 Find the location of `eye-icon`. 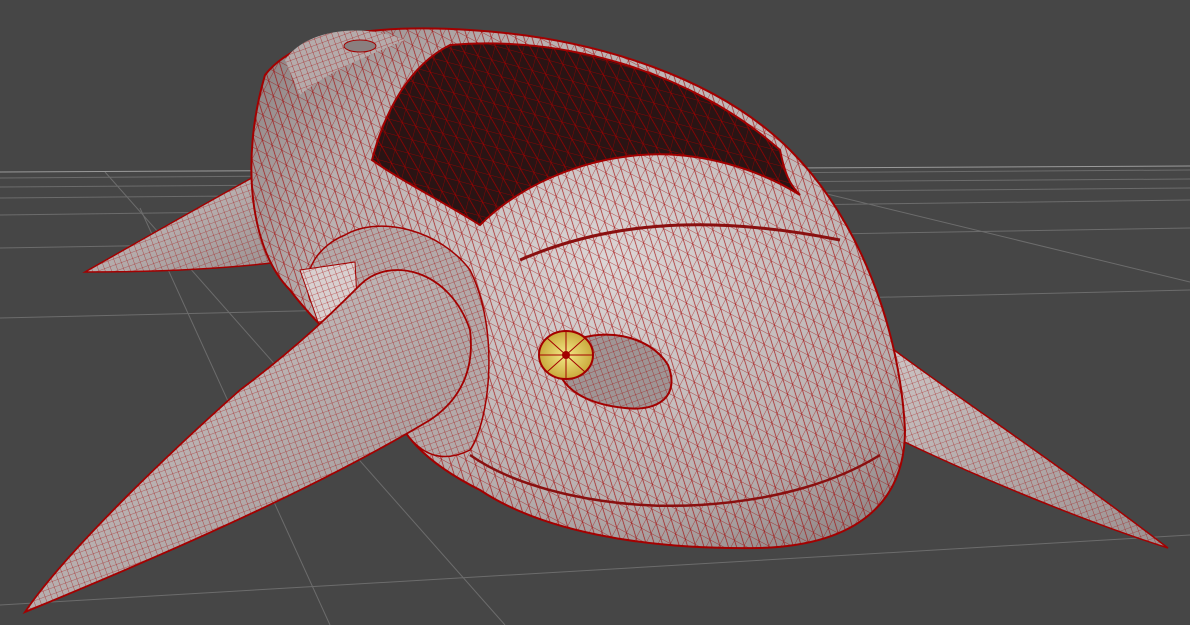

eye-icon is located at coordinates (566, 355).